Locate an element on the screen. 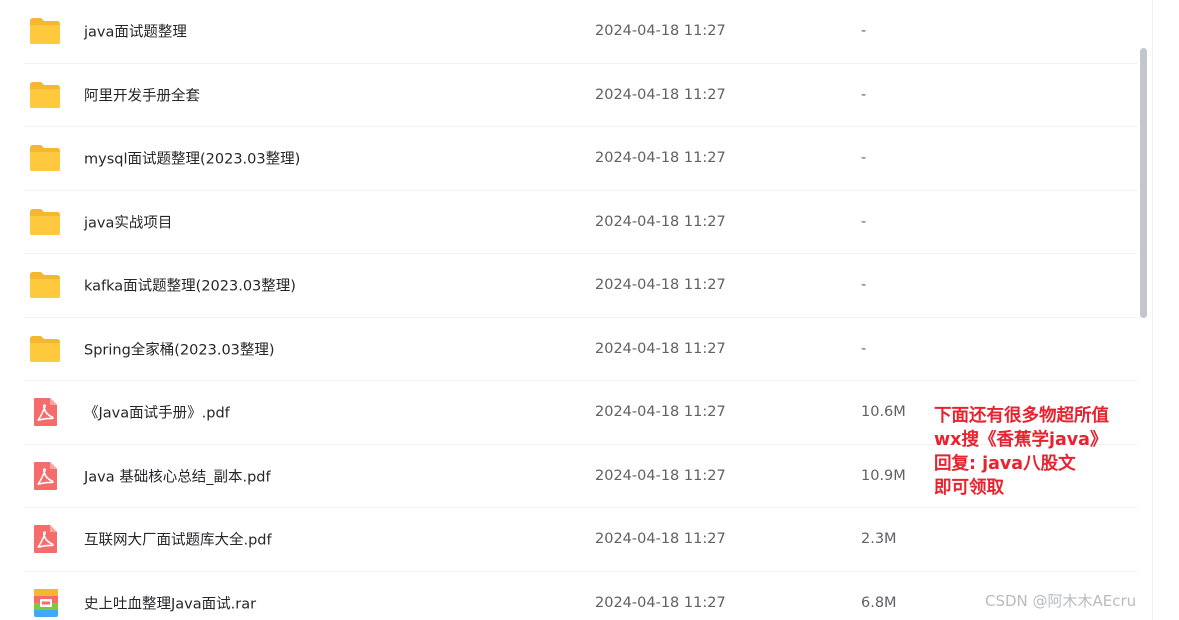  file-name: 史上吐血整理Java面试.rar is located at coordinates (170, 602).